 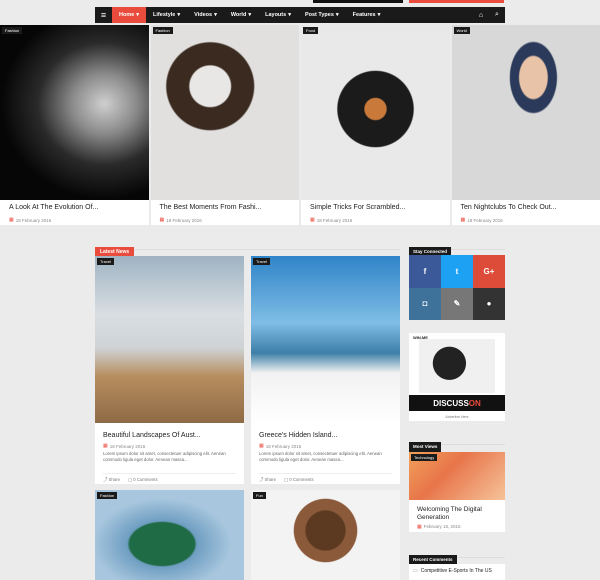 I want to click on category-tag: Fun, so click(x=259, y=495).